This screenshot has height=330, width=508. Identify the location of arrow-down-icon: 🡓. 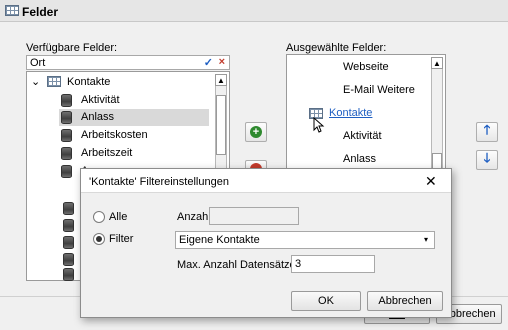
(487, 157).